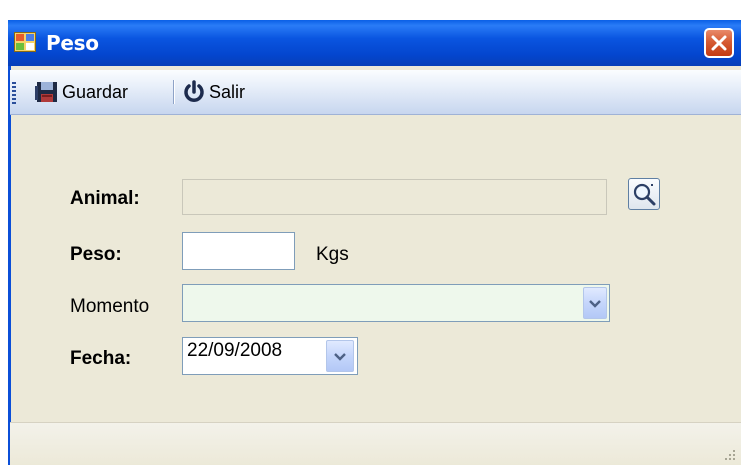 The image size is (741, 465). I want to click on fecha-dropdown-button, so click(340, 356).